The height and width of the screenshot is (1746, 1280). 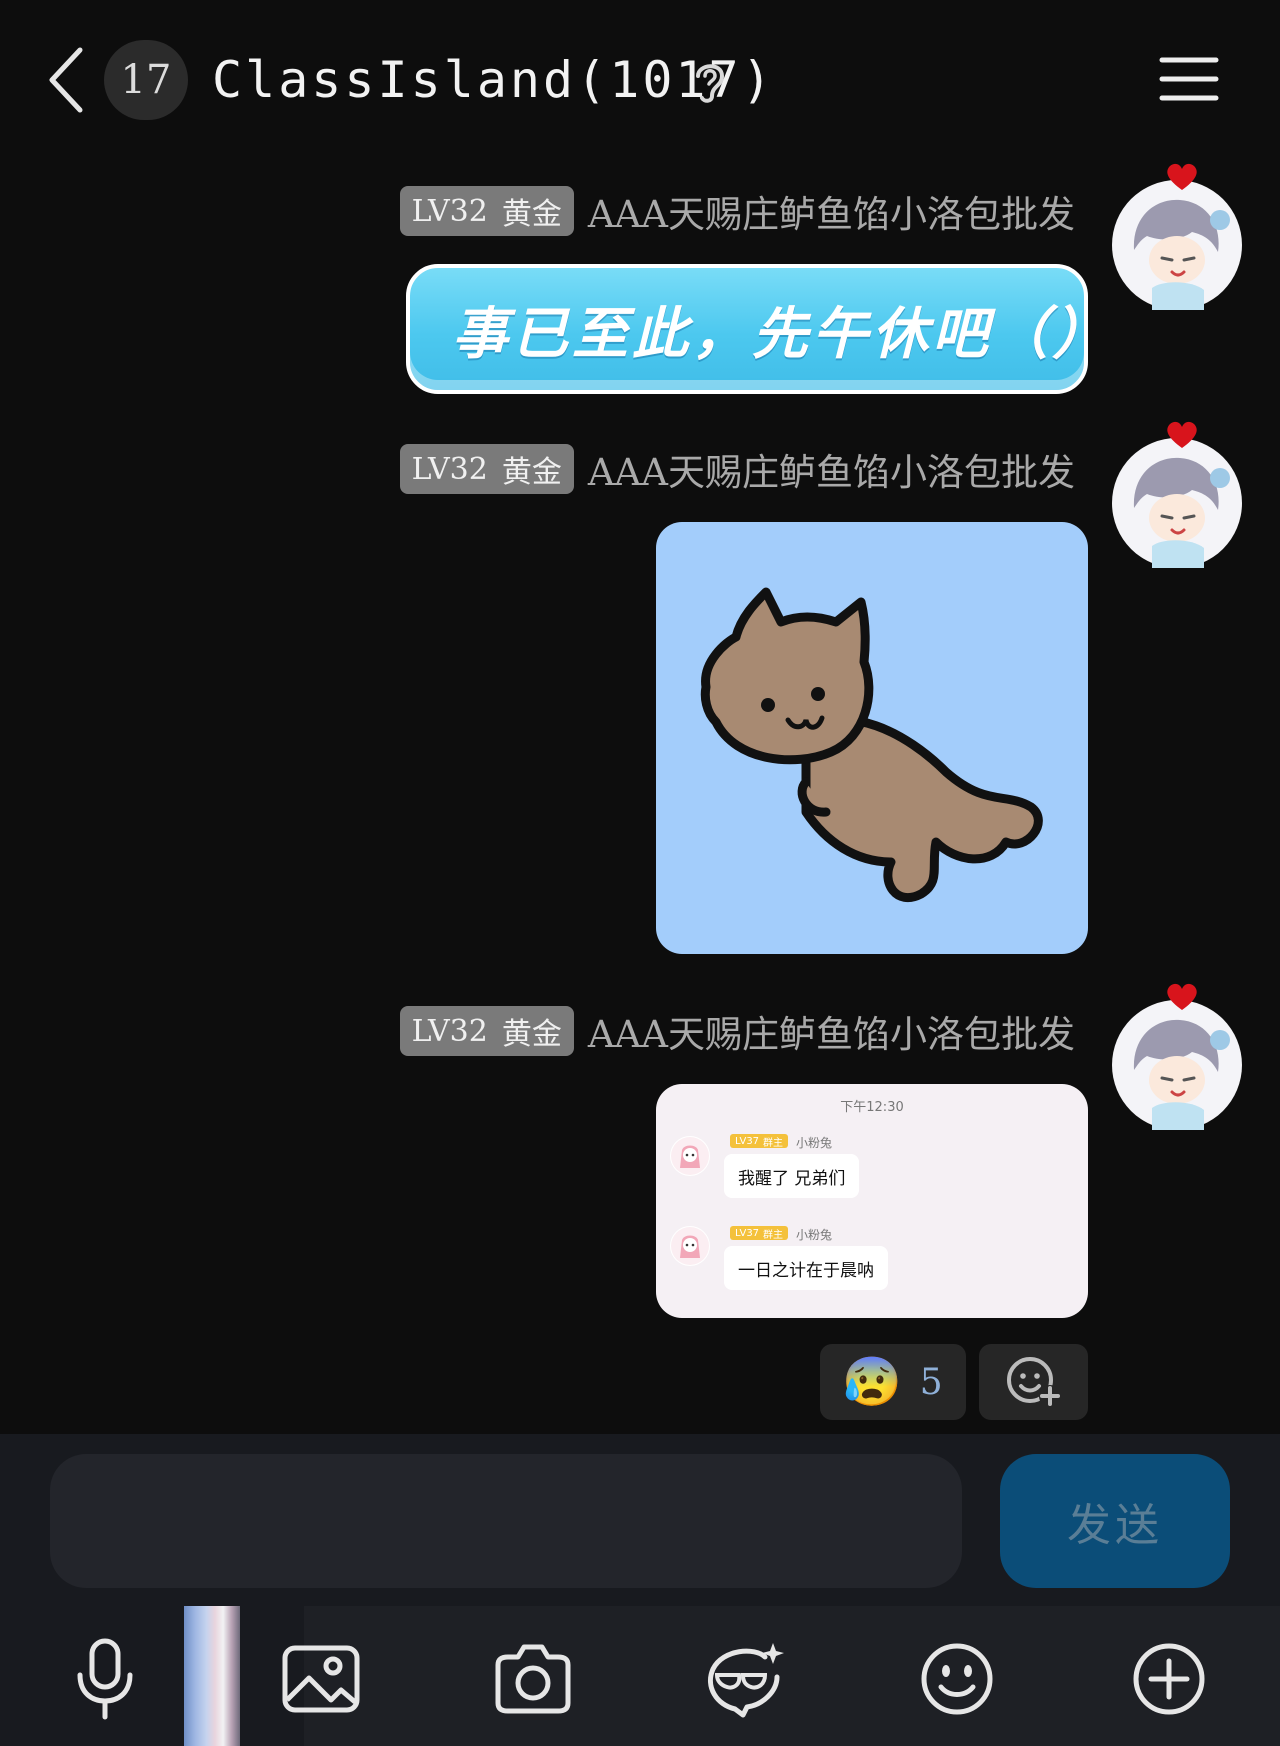 I want to click on send-button: 发送, so click(x=1115, y=1521).